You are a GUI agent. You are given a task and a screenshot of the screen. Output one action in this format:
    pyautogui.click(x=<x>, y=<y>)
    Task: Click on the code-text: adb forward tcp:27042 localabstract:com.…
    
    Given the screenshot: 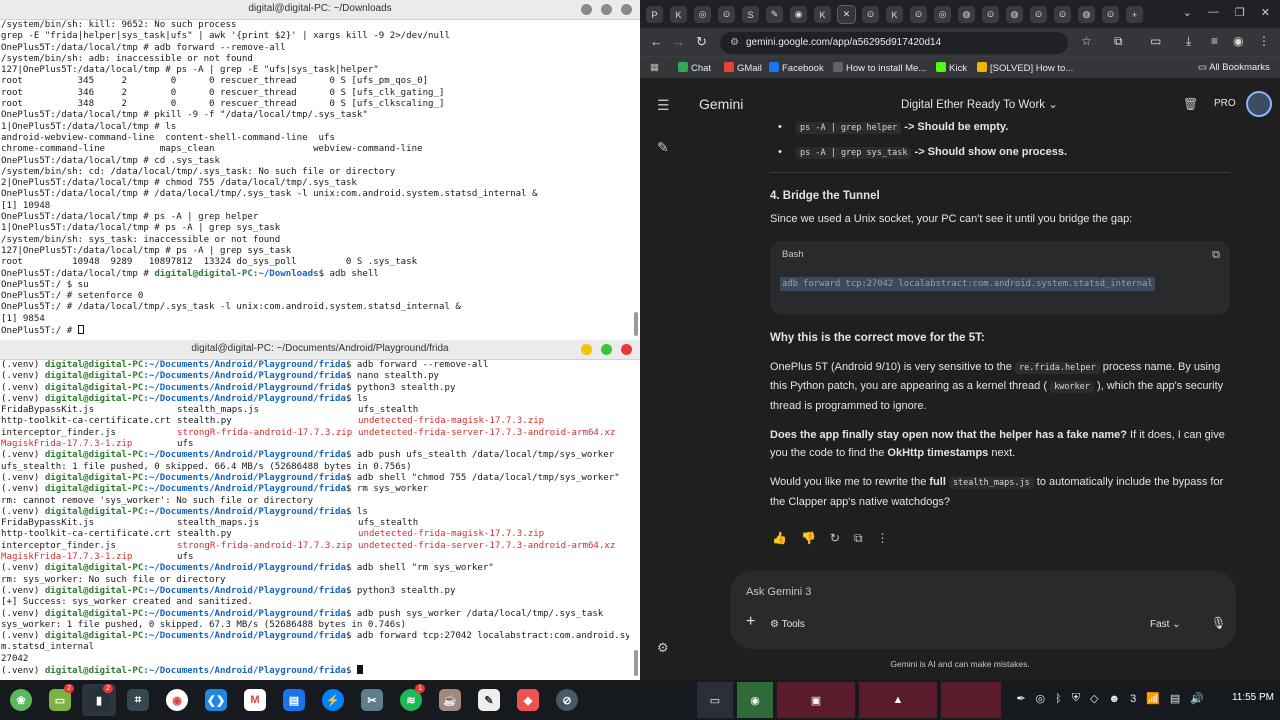 What is the action you would take?
    pyautogui.click(x=967, y=283)
    